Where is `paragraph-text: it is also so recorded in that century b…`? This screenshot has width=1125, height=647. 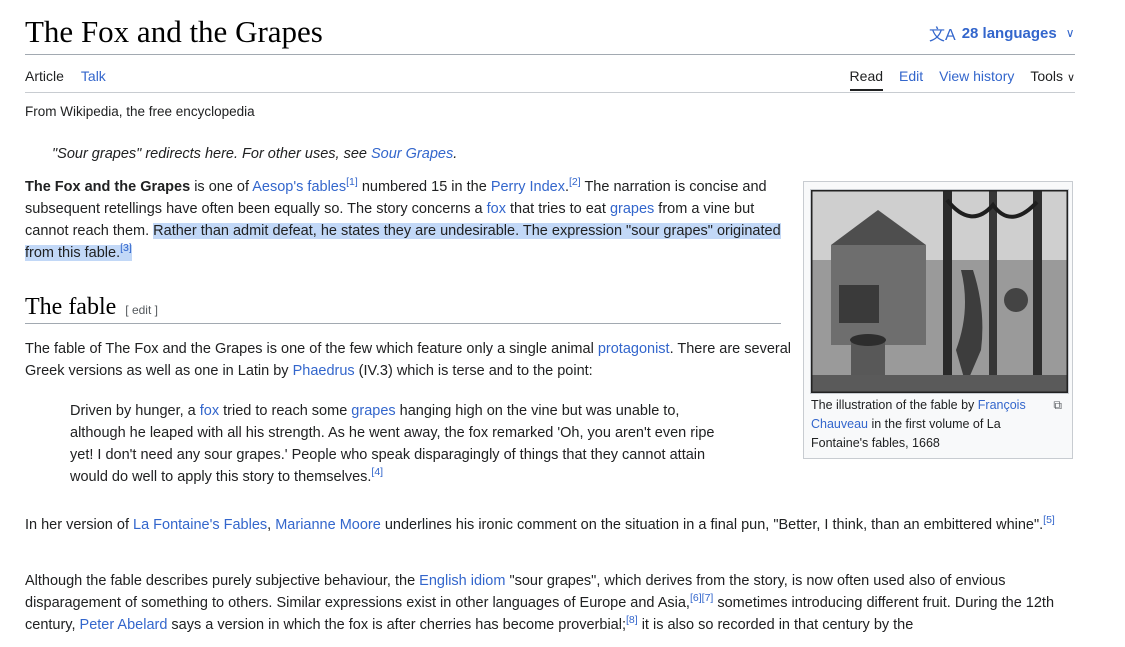 paragraph-text: it is also so recorded in that century b… is located at coordinates (775, 625).